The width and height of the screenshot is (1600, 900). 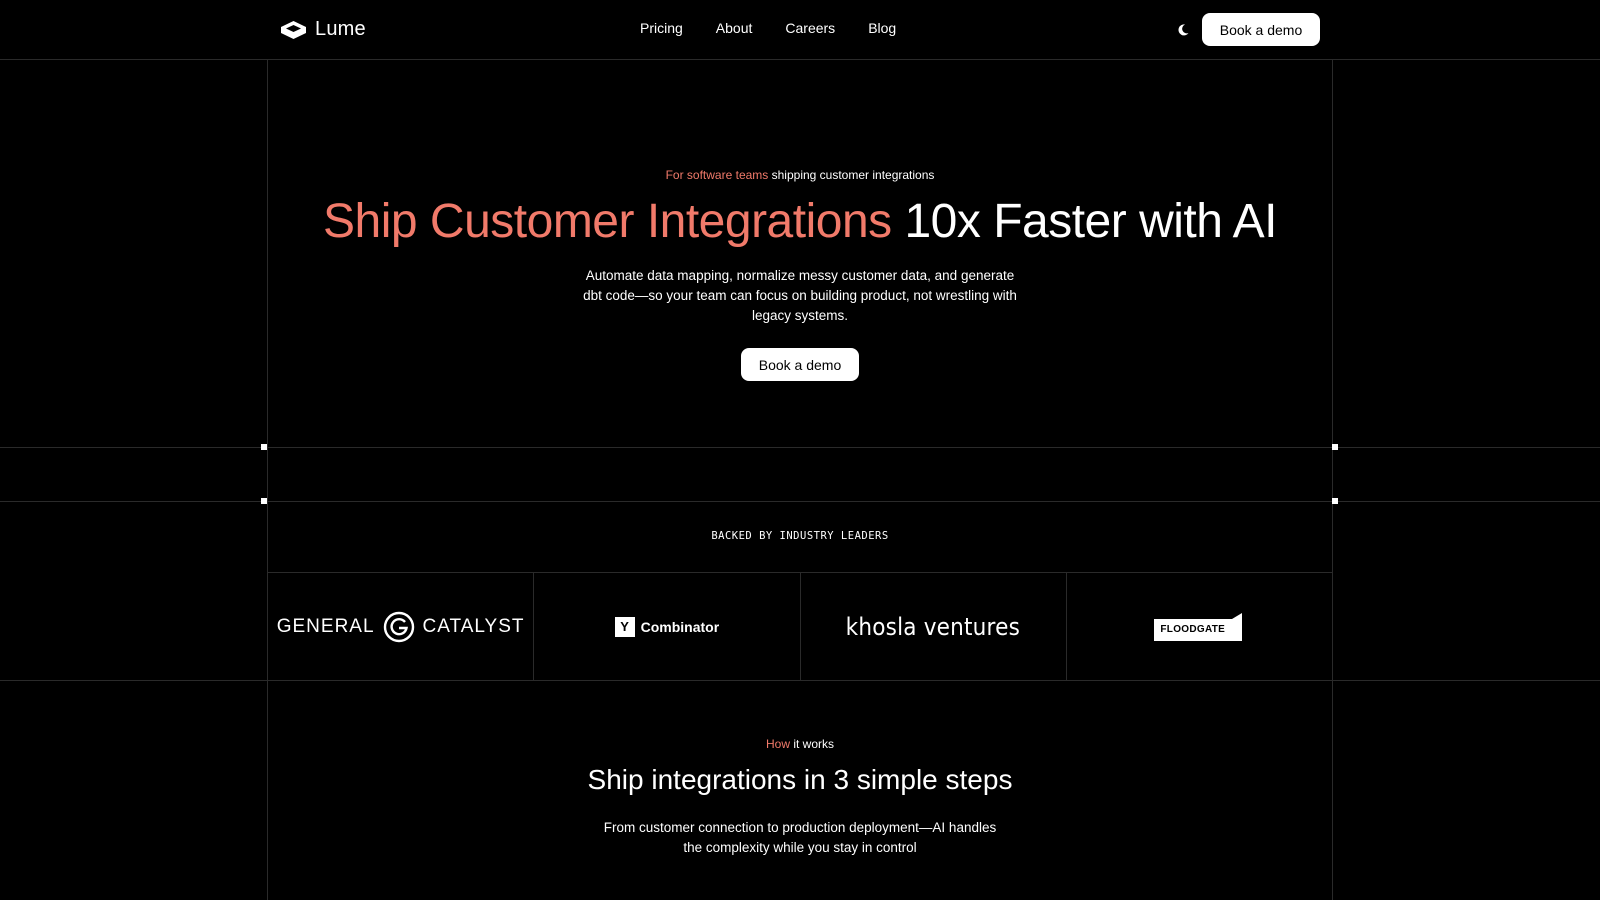 I want to click on khosla-text: khosla ventures, so click(x=933, y=626).